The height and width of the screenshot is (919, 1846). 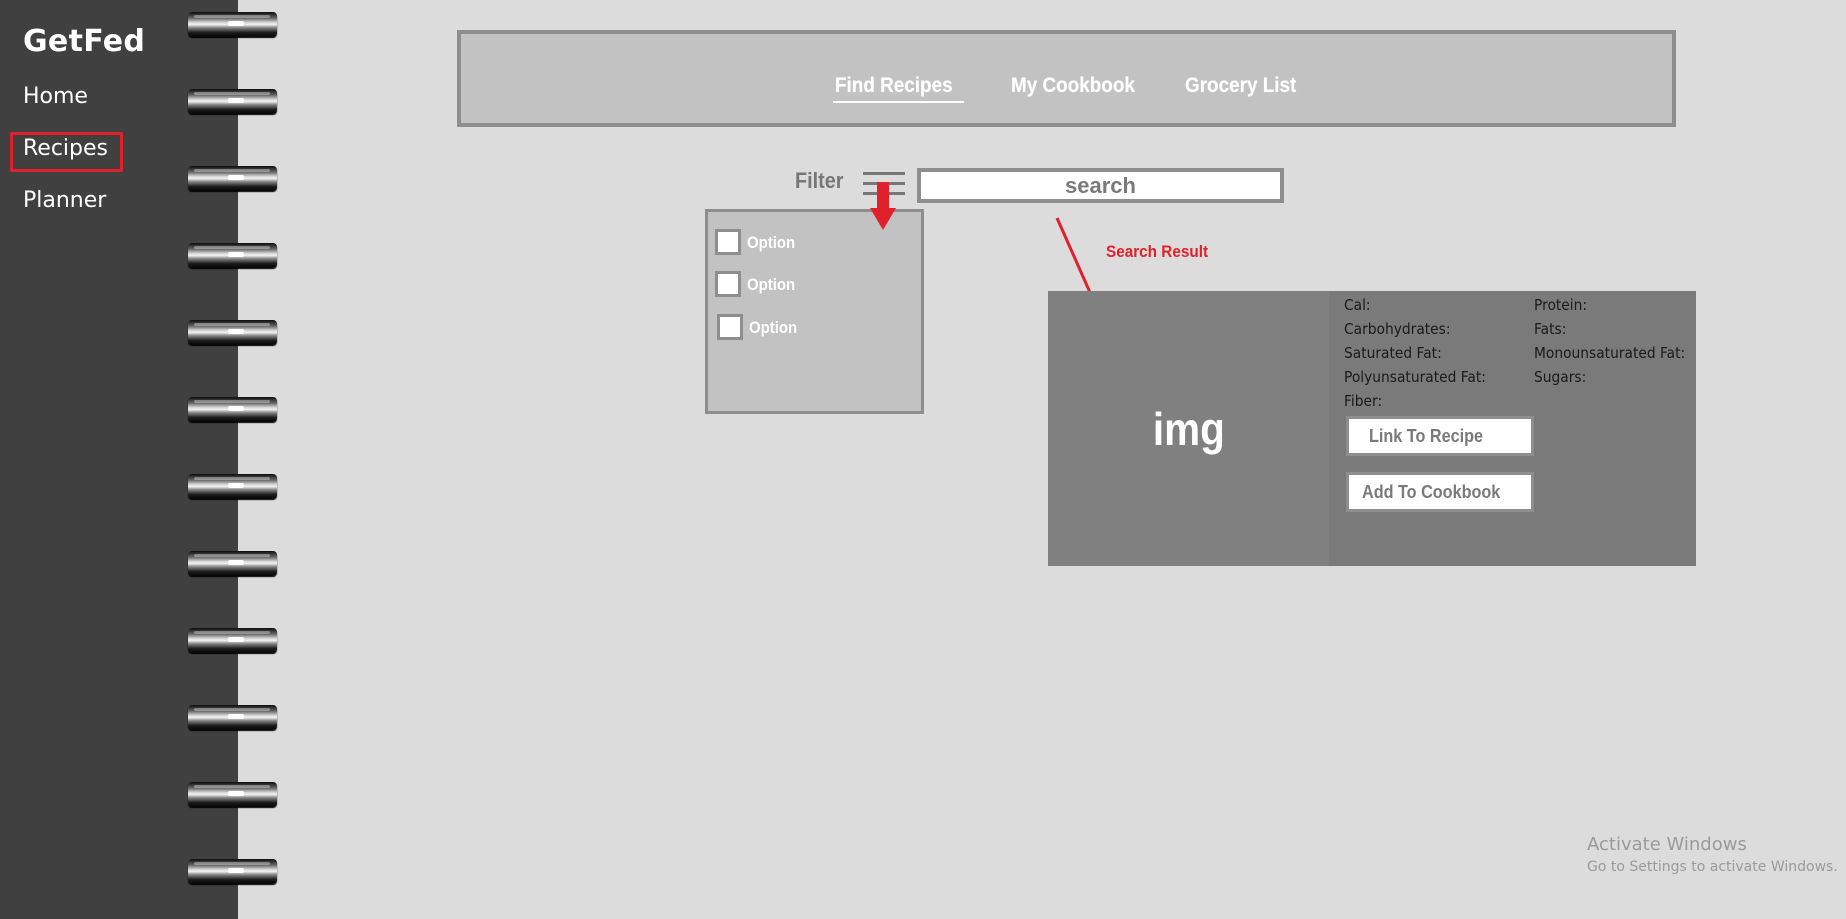 I want to click on sidebar-item-planner: Planner, so click(x=64, y=200).